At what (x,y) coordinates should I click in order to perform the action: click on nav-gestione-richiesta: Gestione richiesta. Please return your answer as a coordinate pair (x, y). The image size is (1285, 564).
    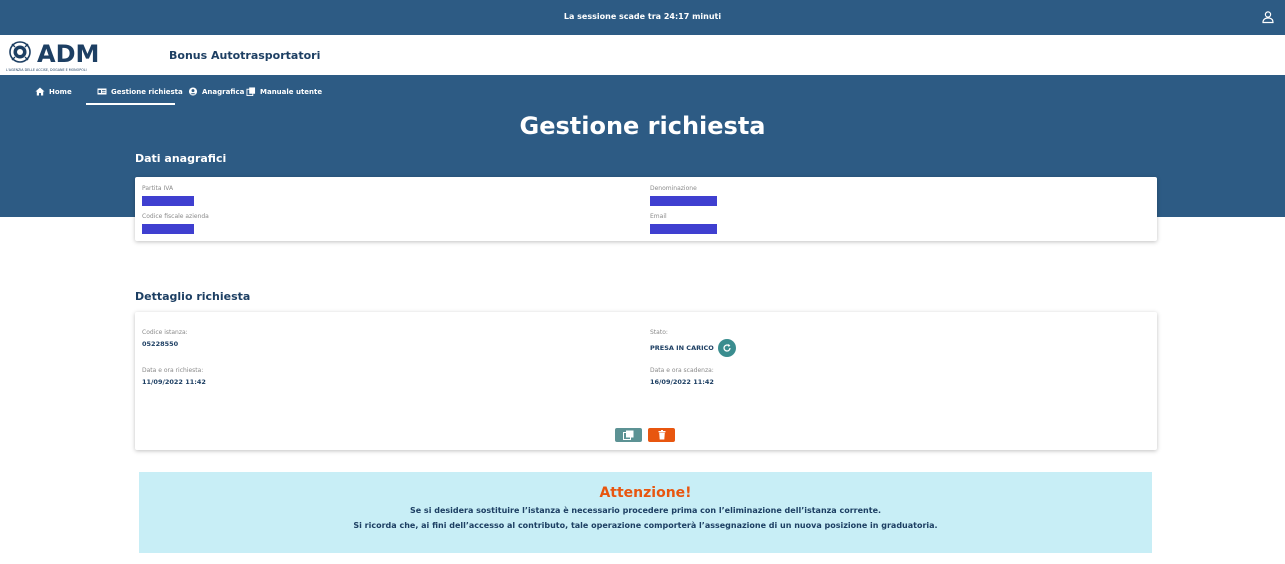
    Looking at the image, I should click on (140, 91).